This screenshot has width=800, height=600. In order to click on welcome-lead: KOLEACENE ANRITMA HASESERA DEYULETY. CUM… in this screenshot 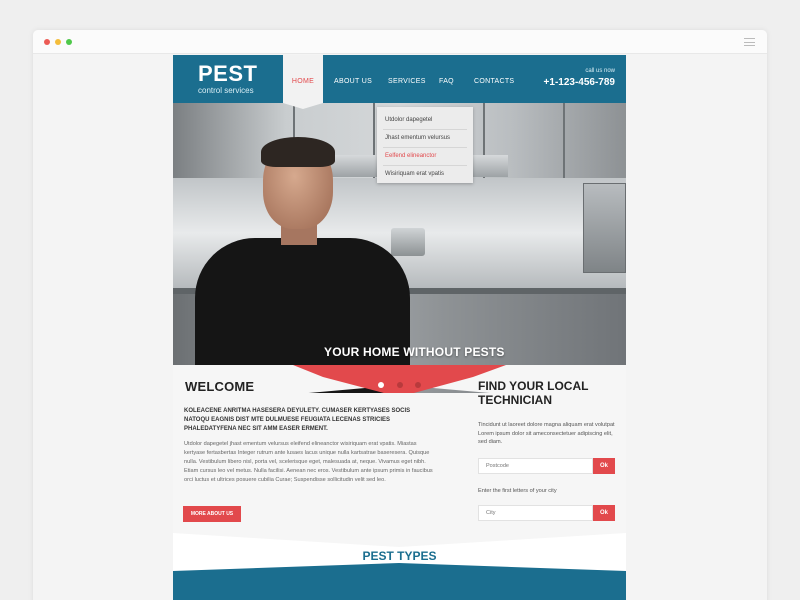, I will do `click(297, 420)`.